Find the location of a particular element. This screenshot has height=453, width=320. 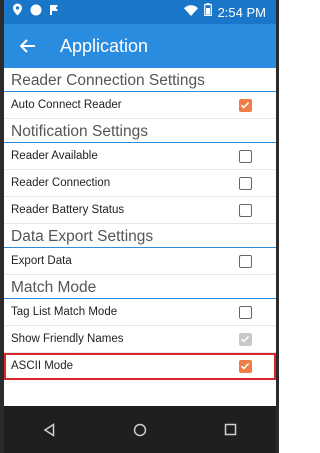

section-header: Match Mode is located at coordinates (140, 287).